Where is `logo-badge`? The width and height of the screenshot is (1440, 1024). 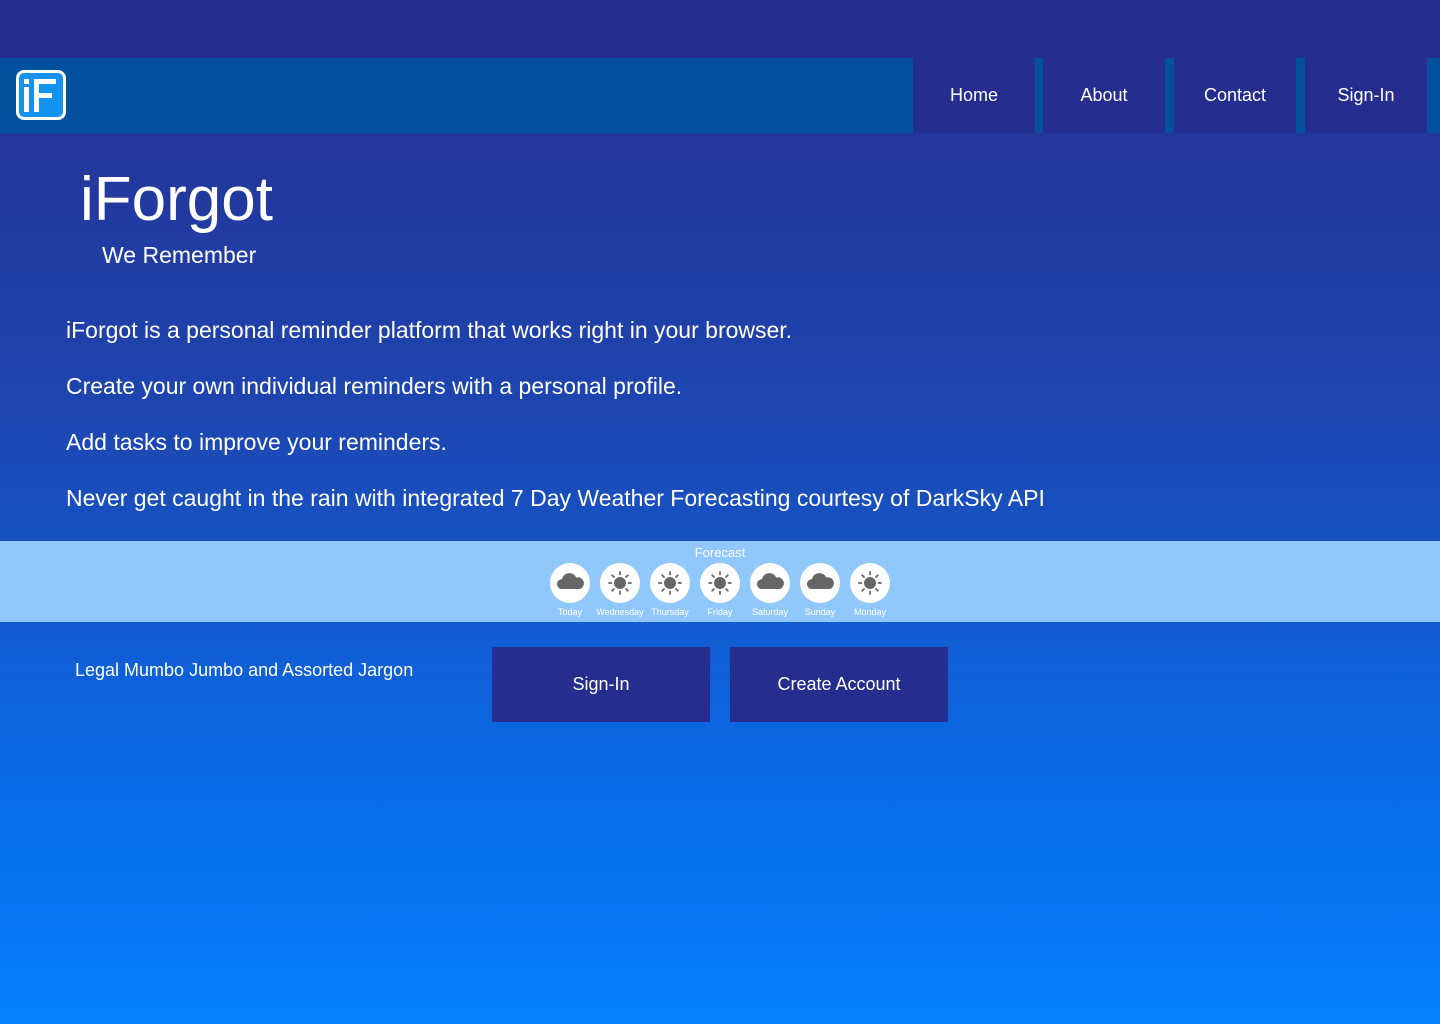
logo-badge is located at coordinates (41, 95).